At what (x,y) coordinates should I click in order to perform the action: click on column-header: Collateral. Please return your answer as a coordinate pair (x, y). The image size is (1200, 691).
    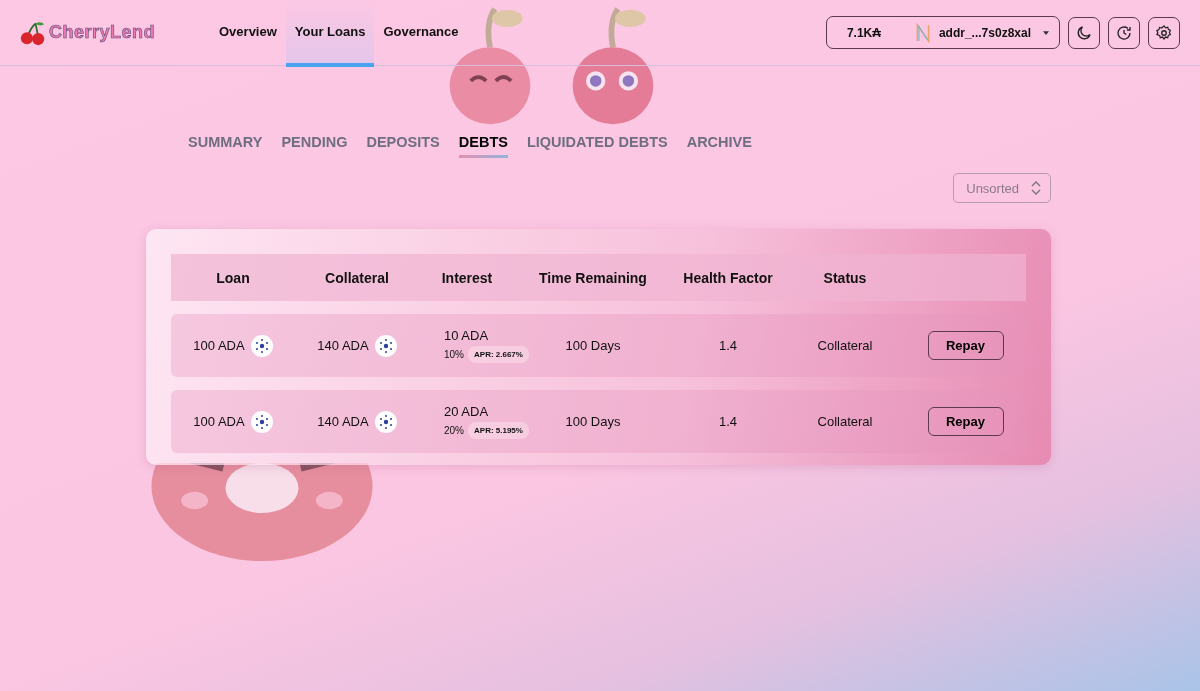
    Looking at the image, I should click on (357, 277).